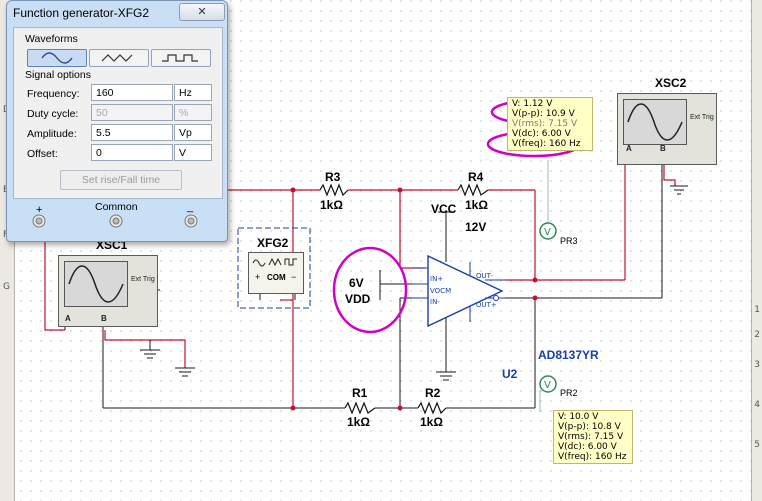  What do you see at coordinates (191, 221) in the screenshot?
I see `minus-terminal-icon` at bounding box center [191, 221].